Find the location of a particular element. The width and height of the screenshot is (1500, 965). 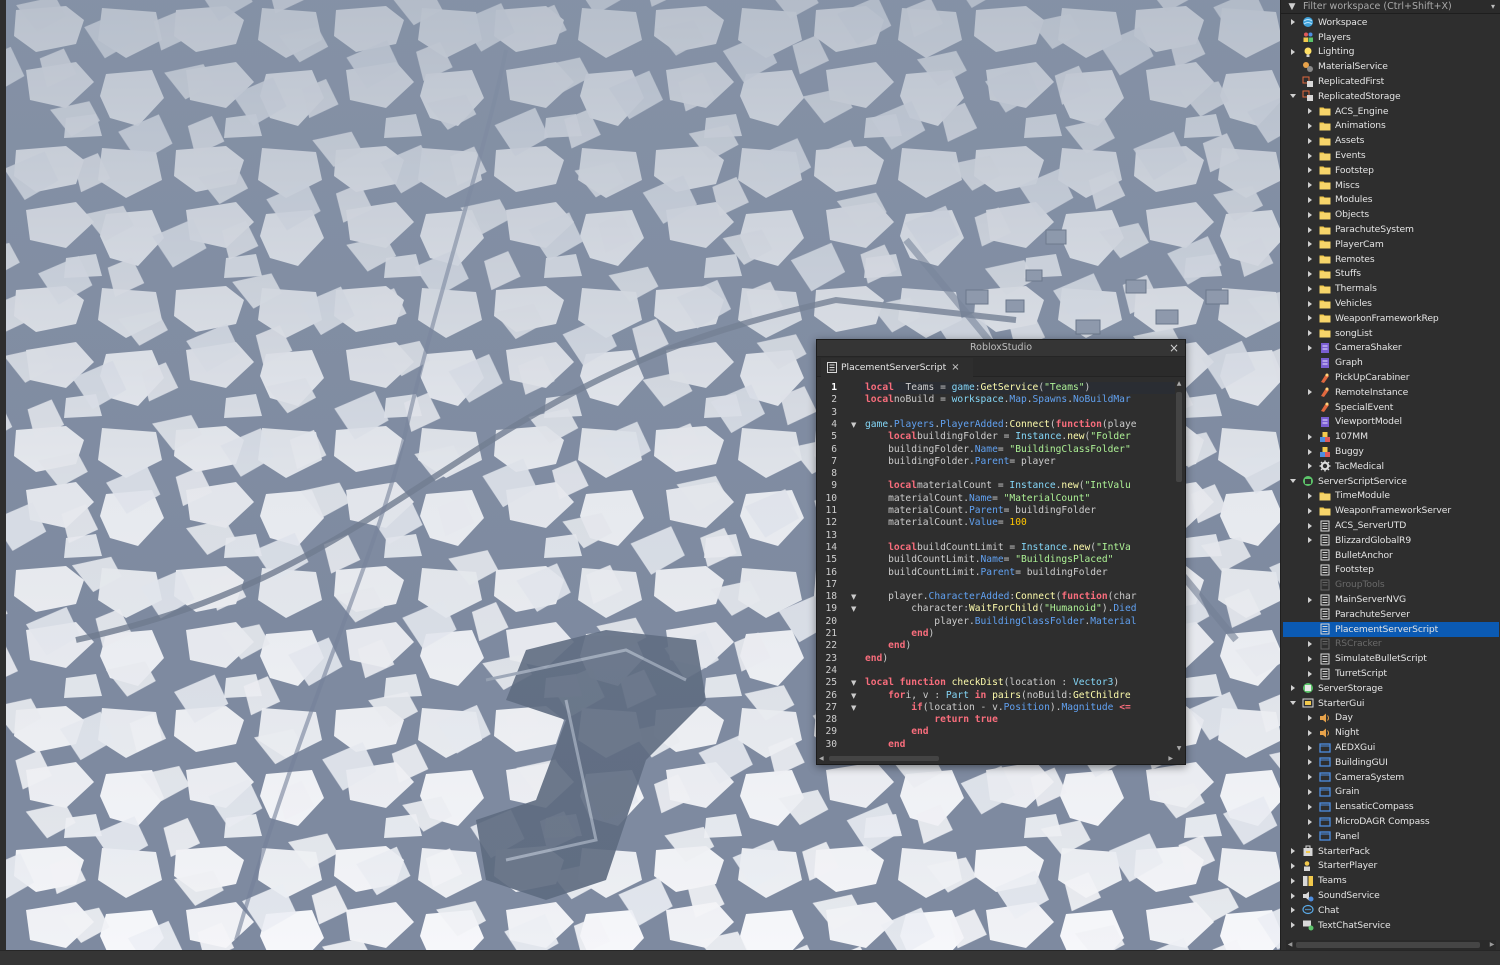

explorer-item: Chat is located at coordinates (1391, 910).